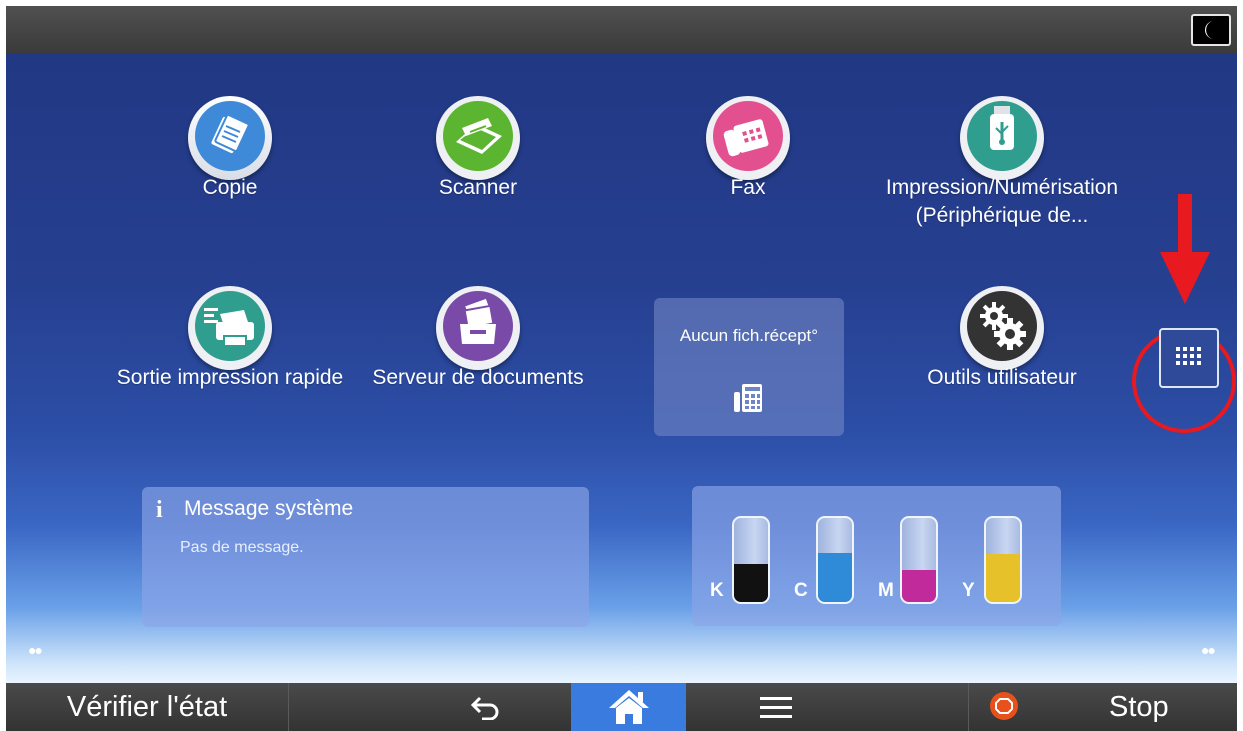 Image resolution: width=1243 pixels, height=731 pixels. I want to click on app-label: Outils utilisateur, so click(1002, 377).